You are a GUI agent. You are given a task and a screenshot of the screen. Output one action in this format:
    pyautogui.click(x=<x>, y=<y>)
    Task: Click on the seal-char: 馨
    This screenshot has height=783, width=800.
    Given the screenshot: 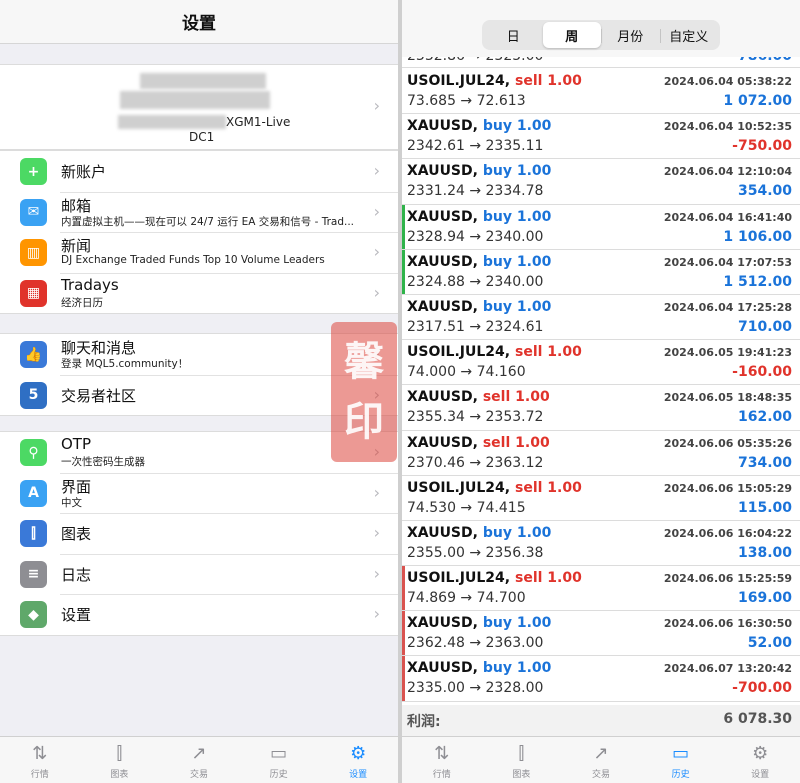 What is the action you would take?
    pyautogui.click(x=364, y=361)
    